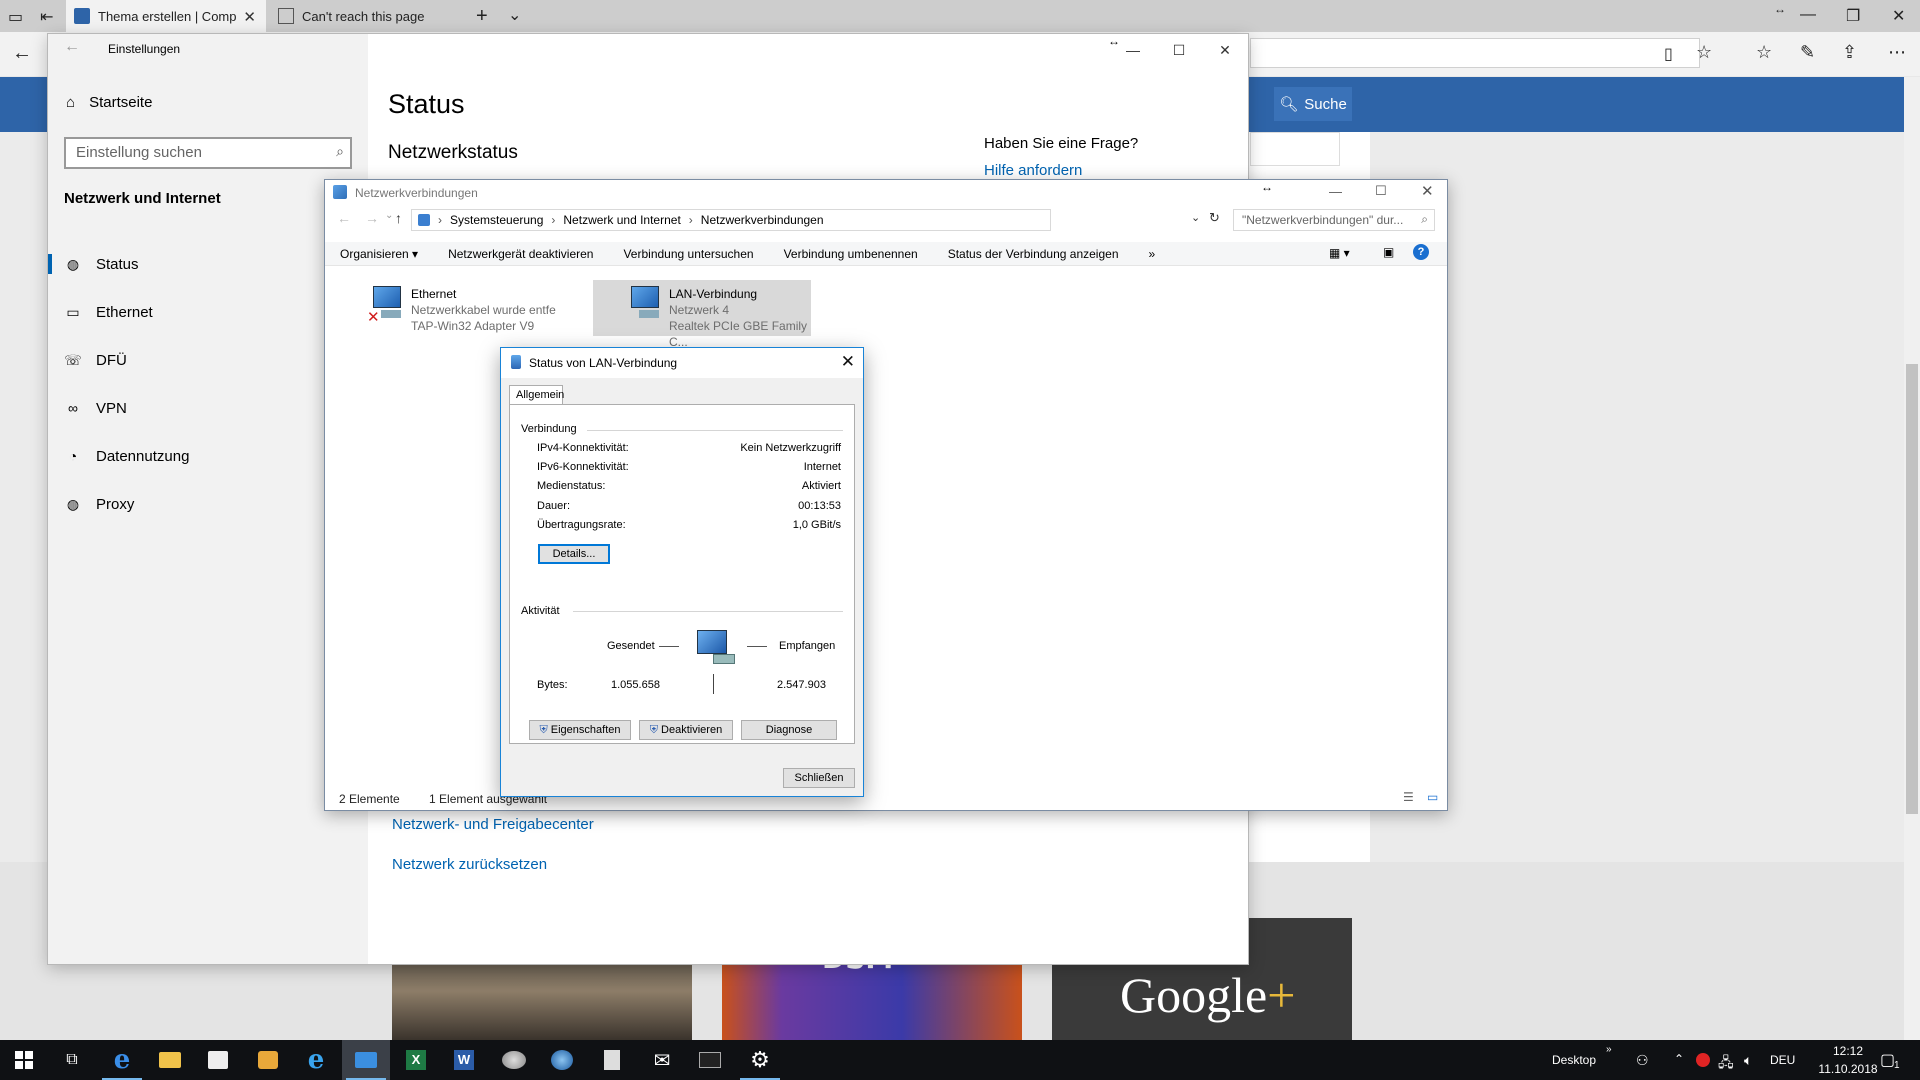 Image resolution: width=1920 pixels, height=1080 pixels. Describe the element at coordinates (389, 215) in the screenshot. I see `recent-dropdown-icon: ⌄` at that location.